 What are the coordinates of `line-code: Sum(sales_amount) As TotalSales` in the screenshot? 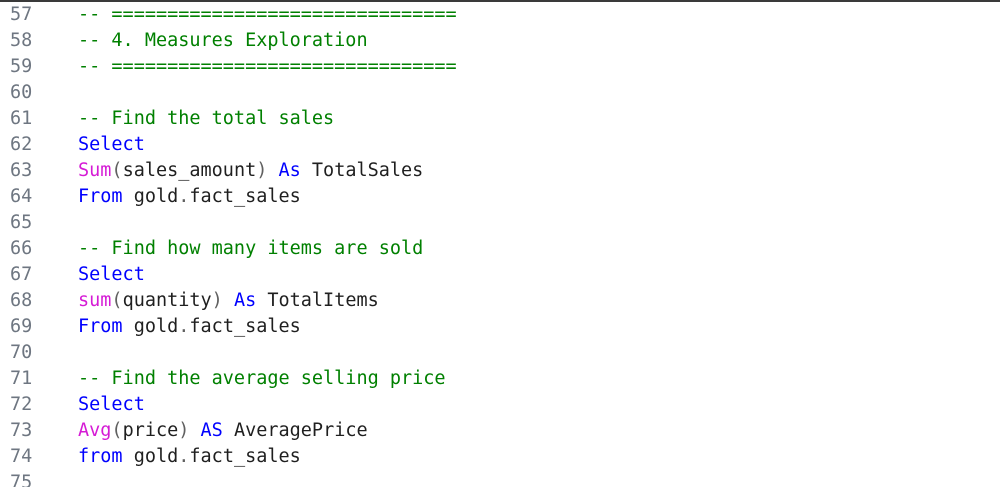 It's located at (250, 171).